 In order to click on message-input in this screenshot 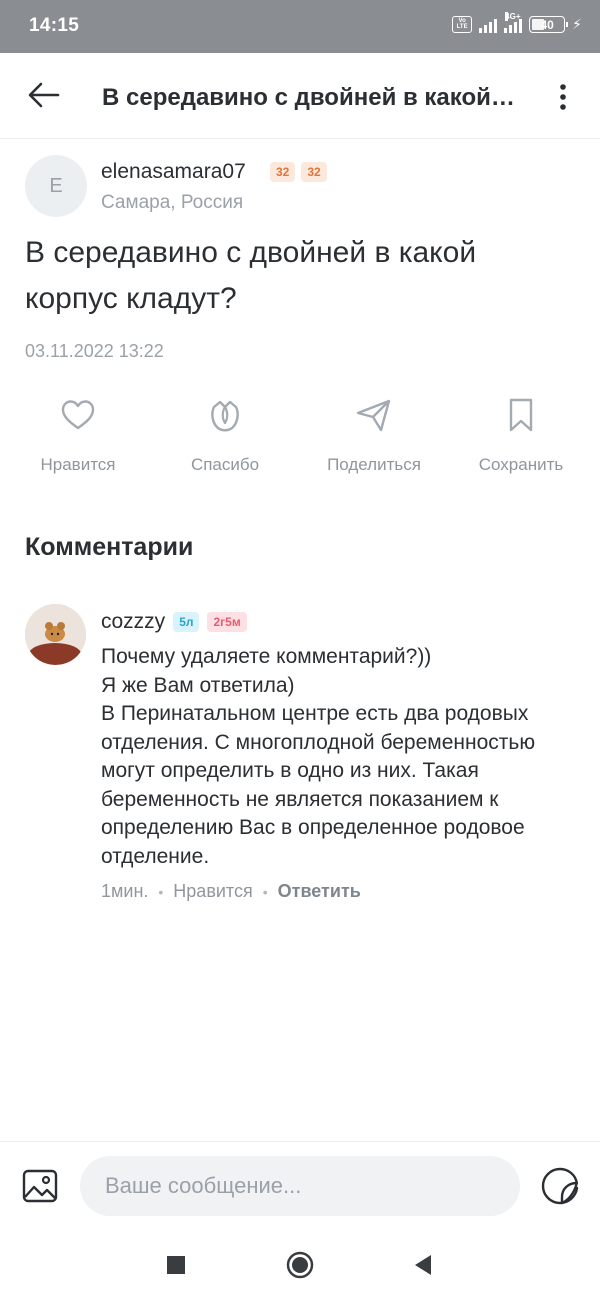, I will do `click(300, 1186)`.